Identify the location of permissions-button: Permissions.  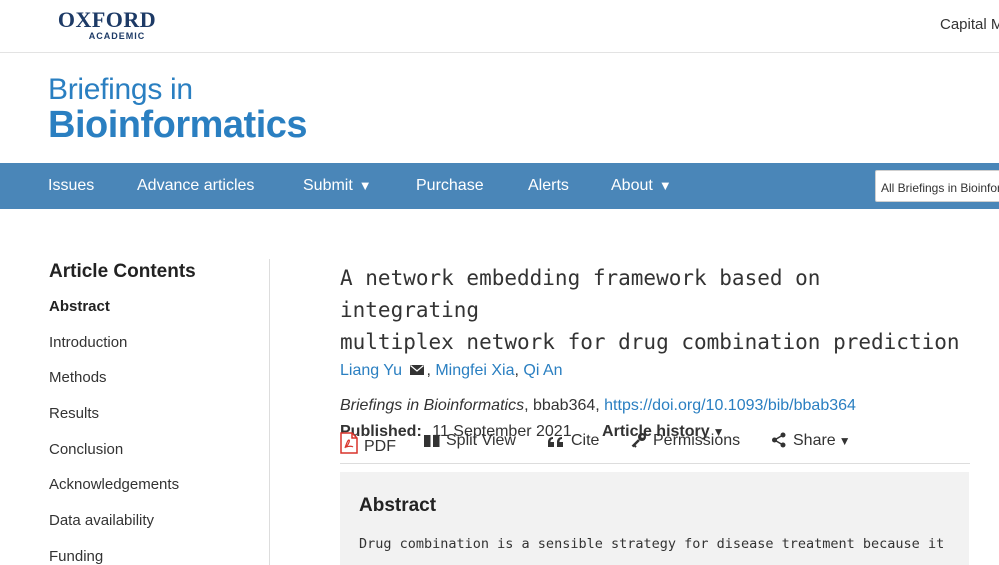
(685, 441).